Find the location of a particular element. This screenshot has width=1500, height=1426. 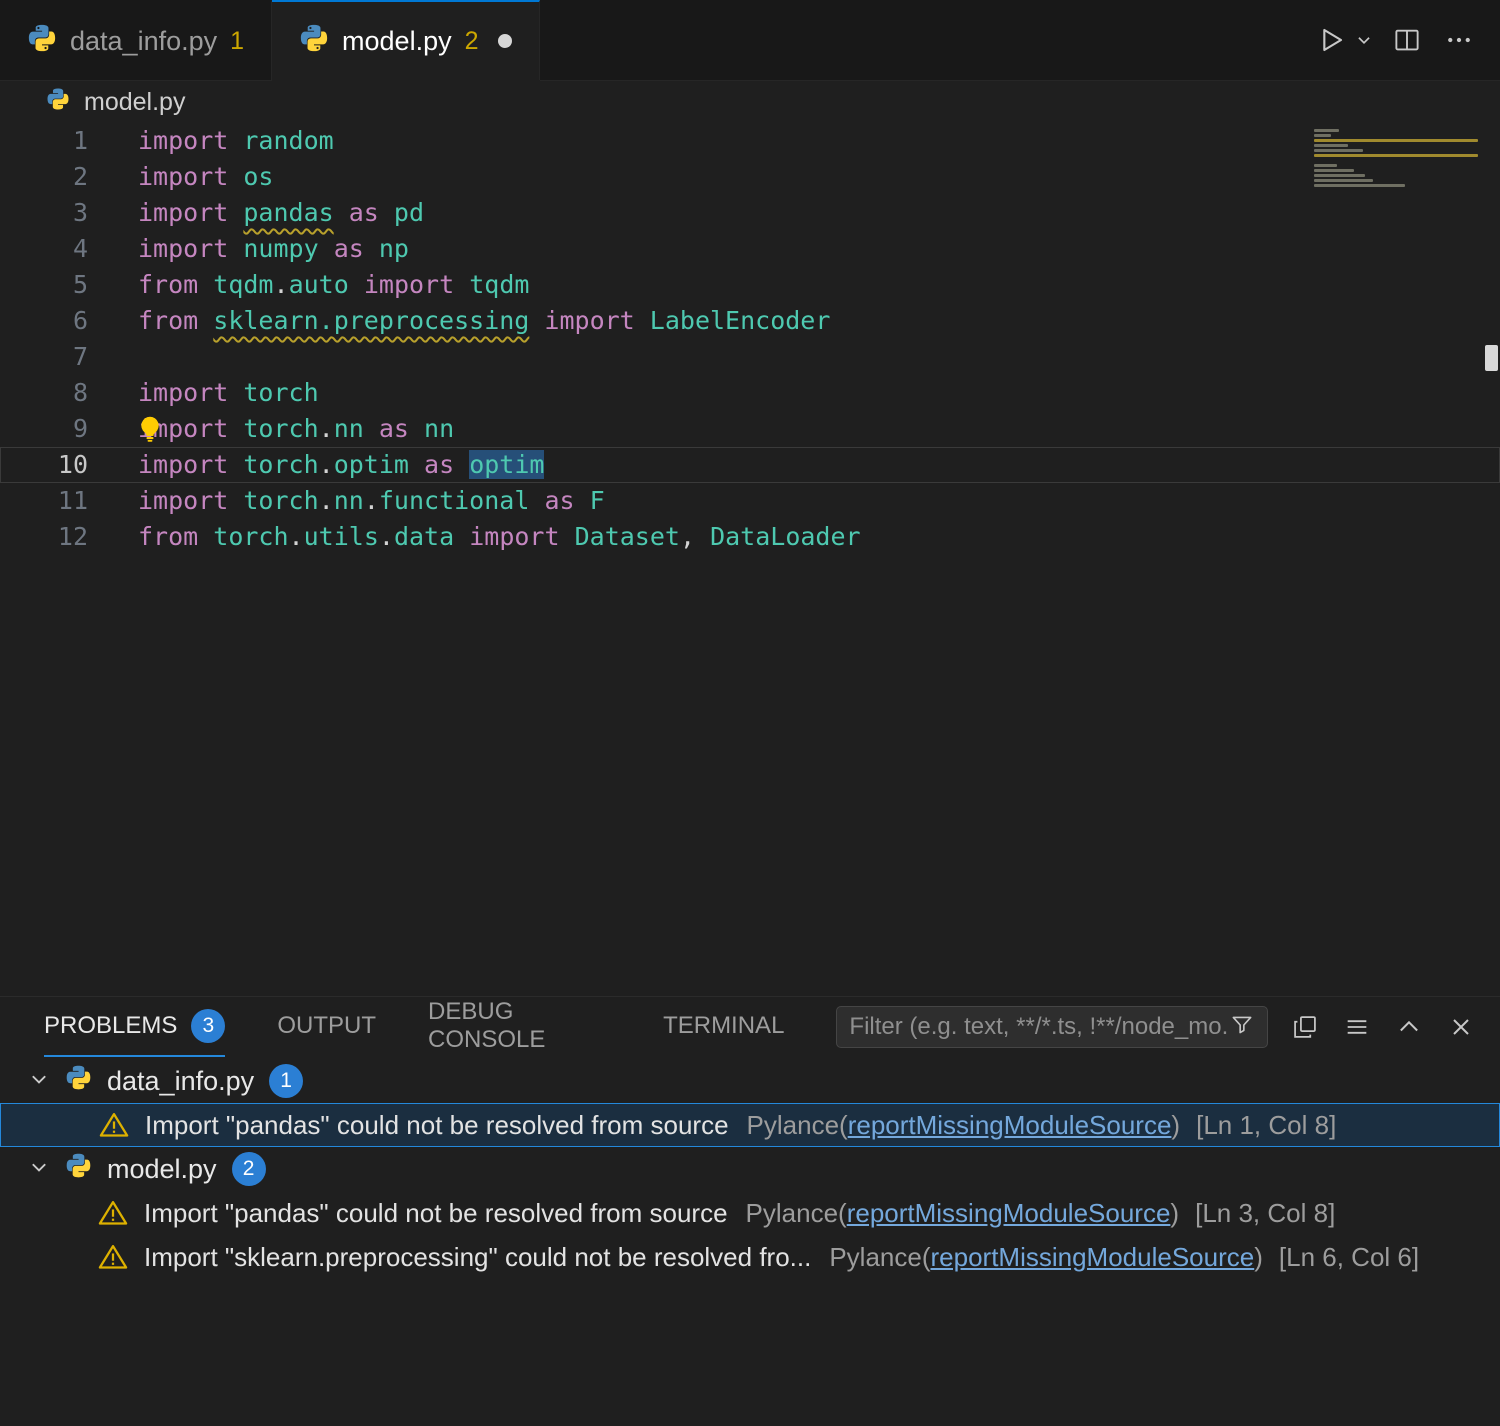

problems-count-badge: 3 is located at coordinates (208, 1026).